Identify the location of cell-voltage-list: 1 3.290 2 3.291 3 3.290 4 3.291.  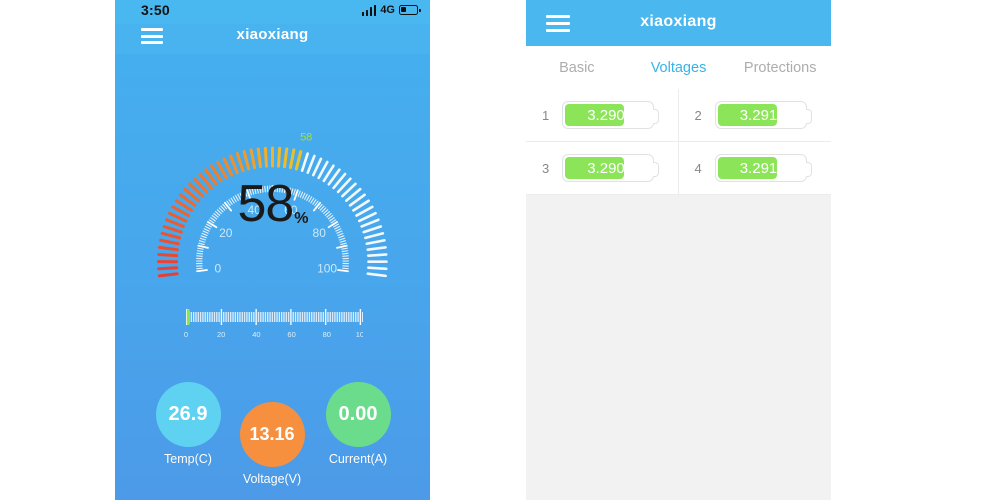
(678, 142).